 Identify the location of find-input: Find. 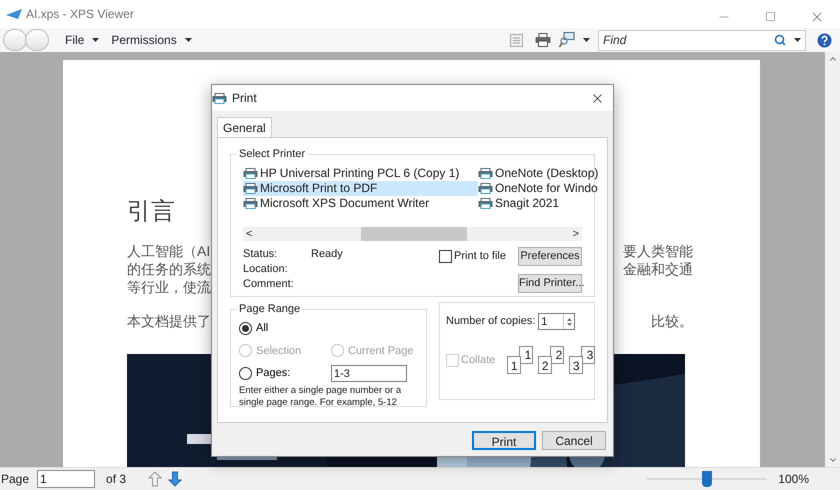
(688, 40).